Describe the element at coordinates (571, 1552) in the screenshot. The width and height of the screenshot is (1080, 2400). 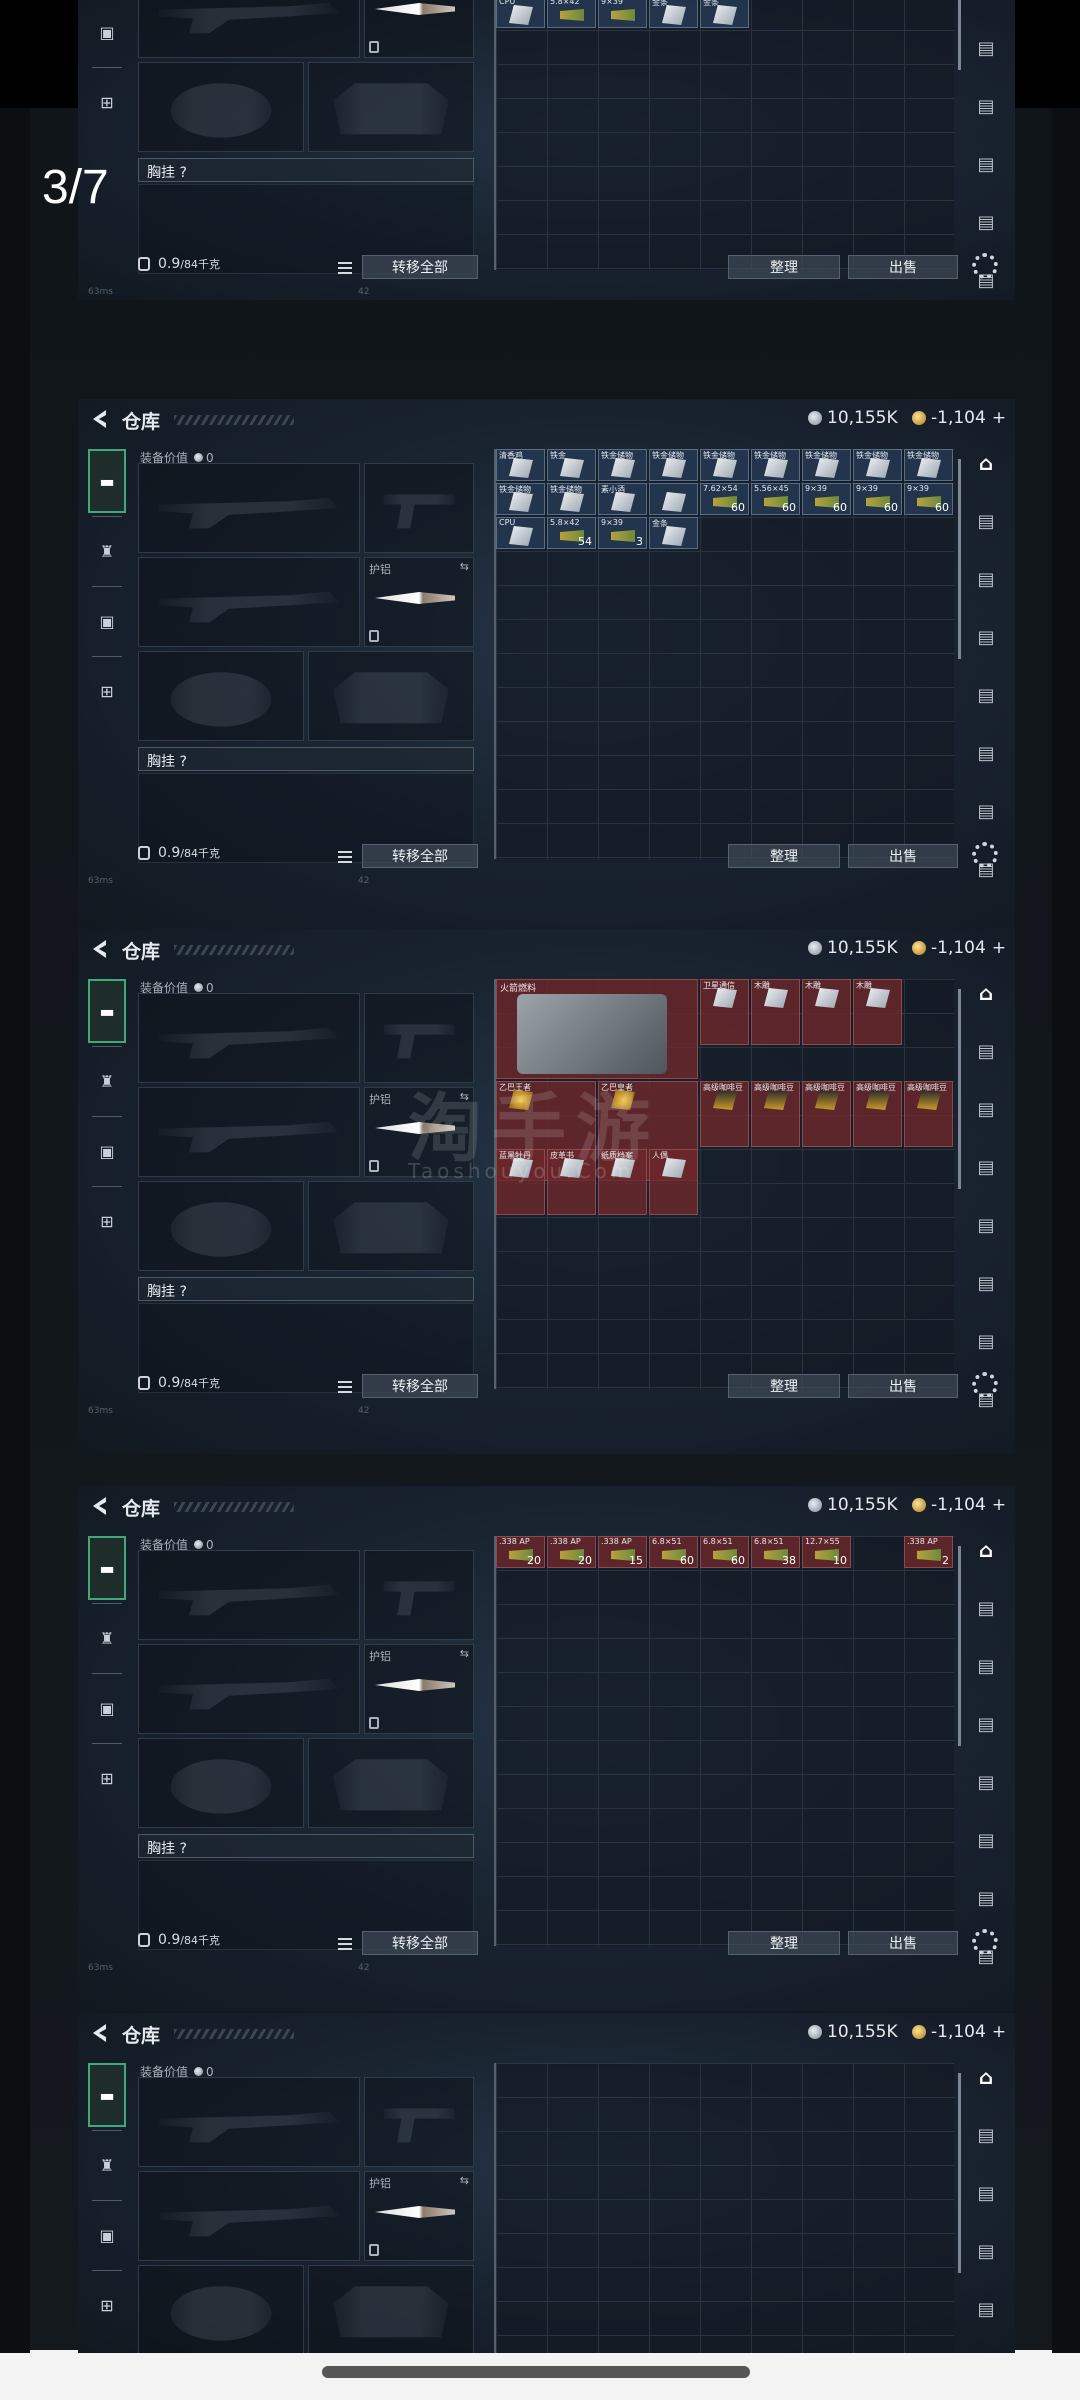
I see `inventory-item: .338 AP 20` at that location.